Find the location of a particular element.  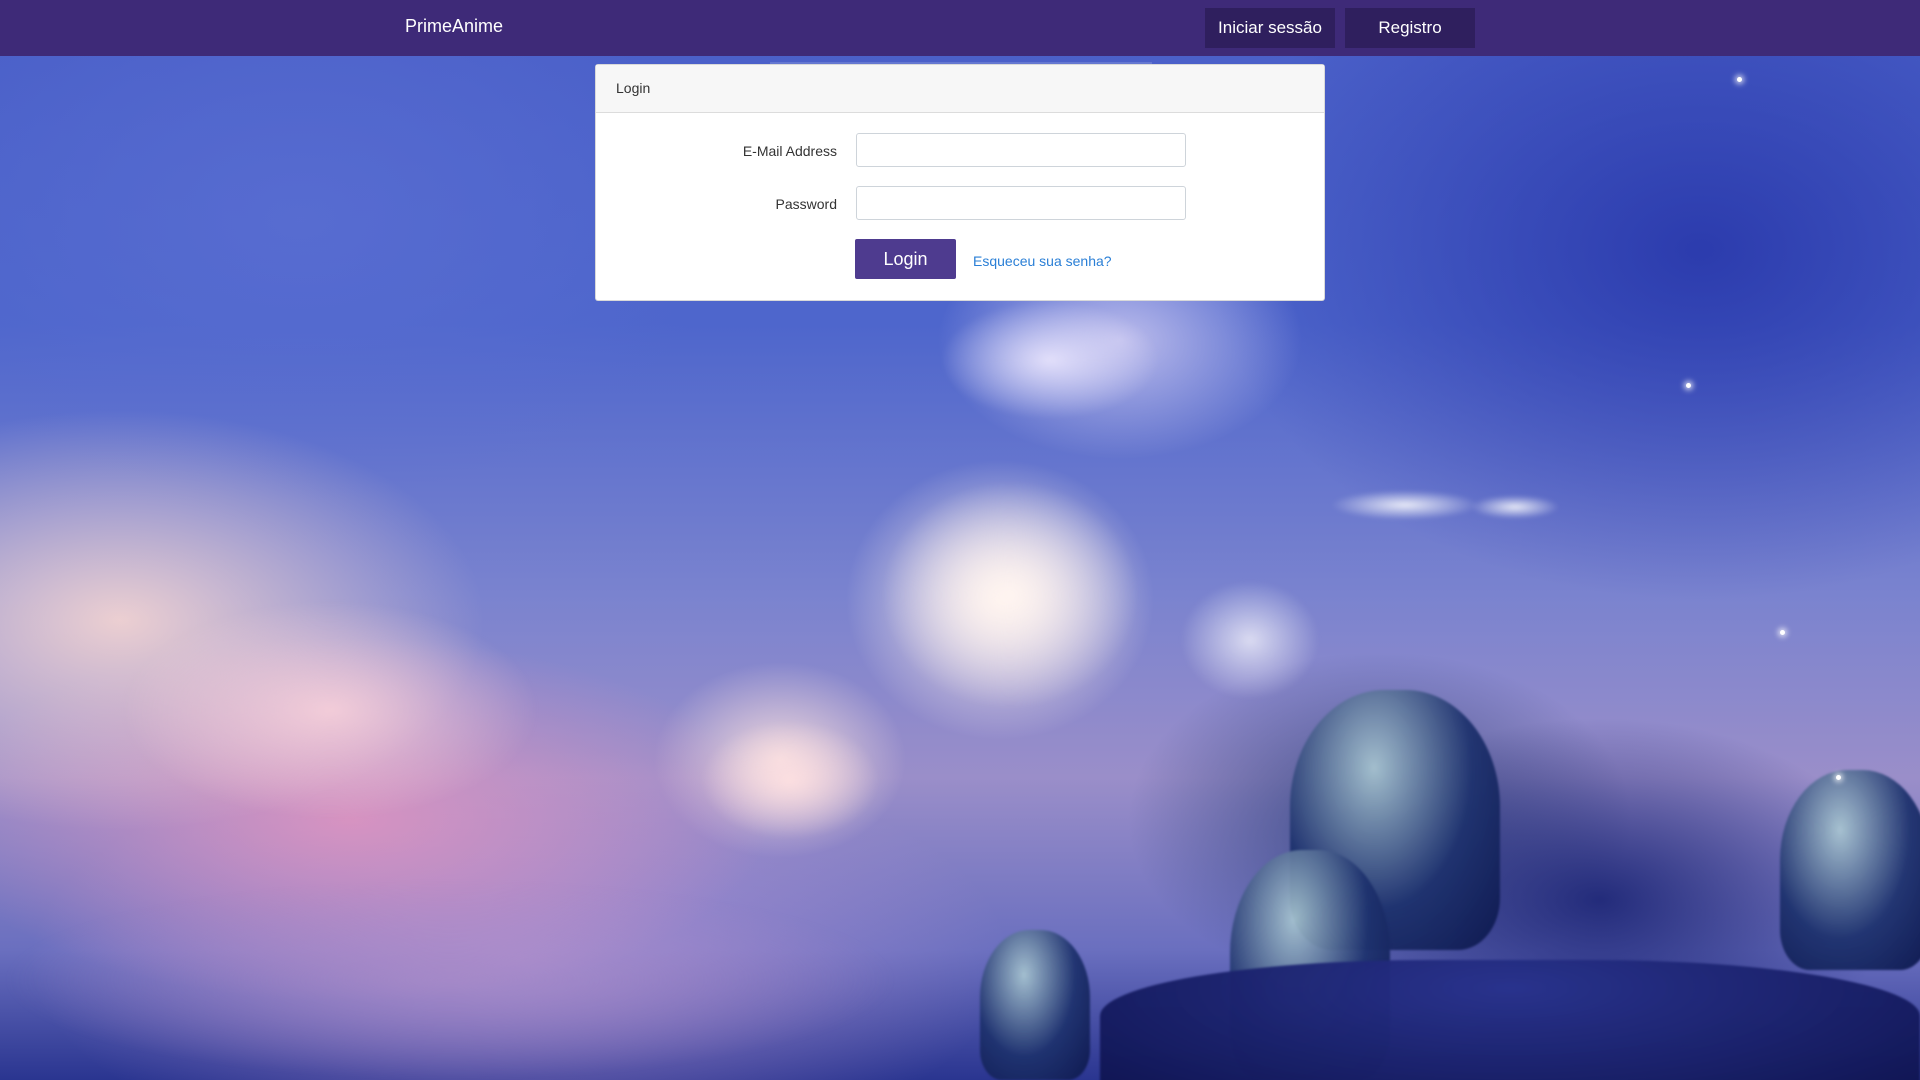

password-label: Password is located at coordinates (806, 204).